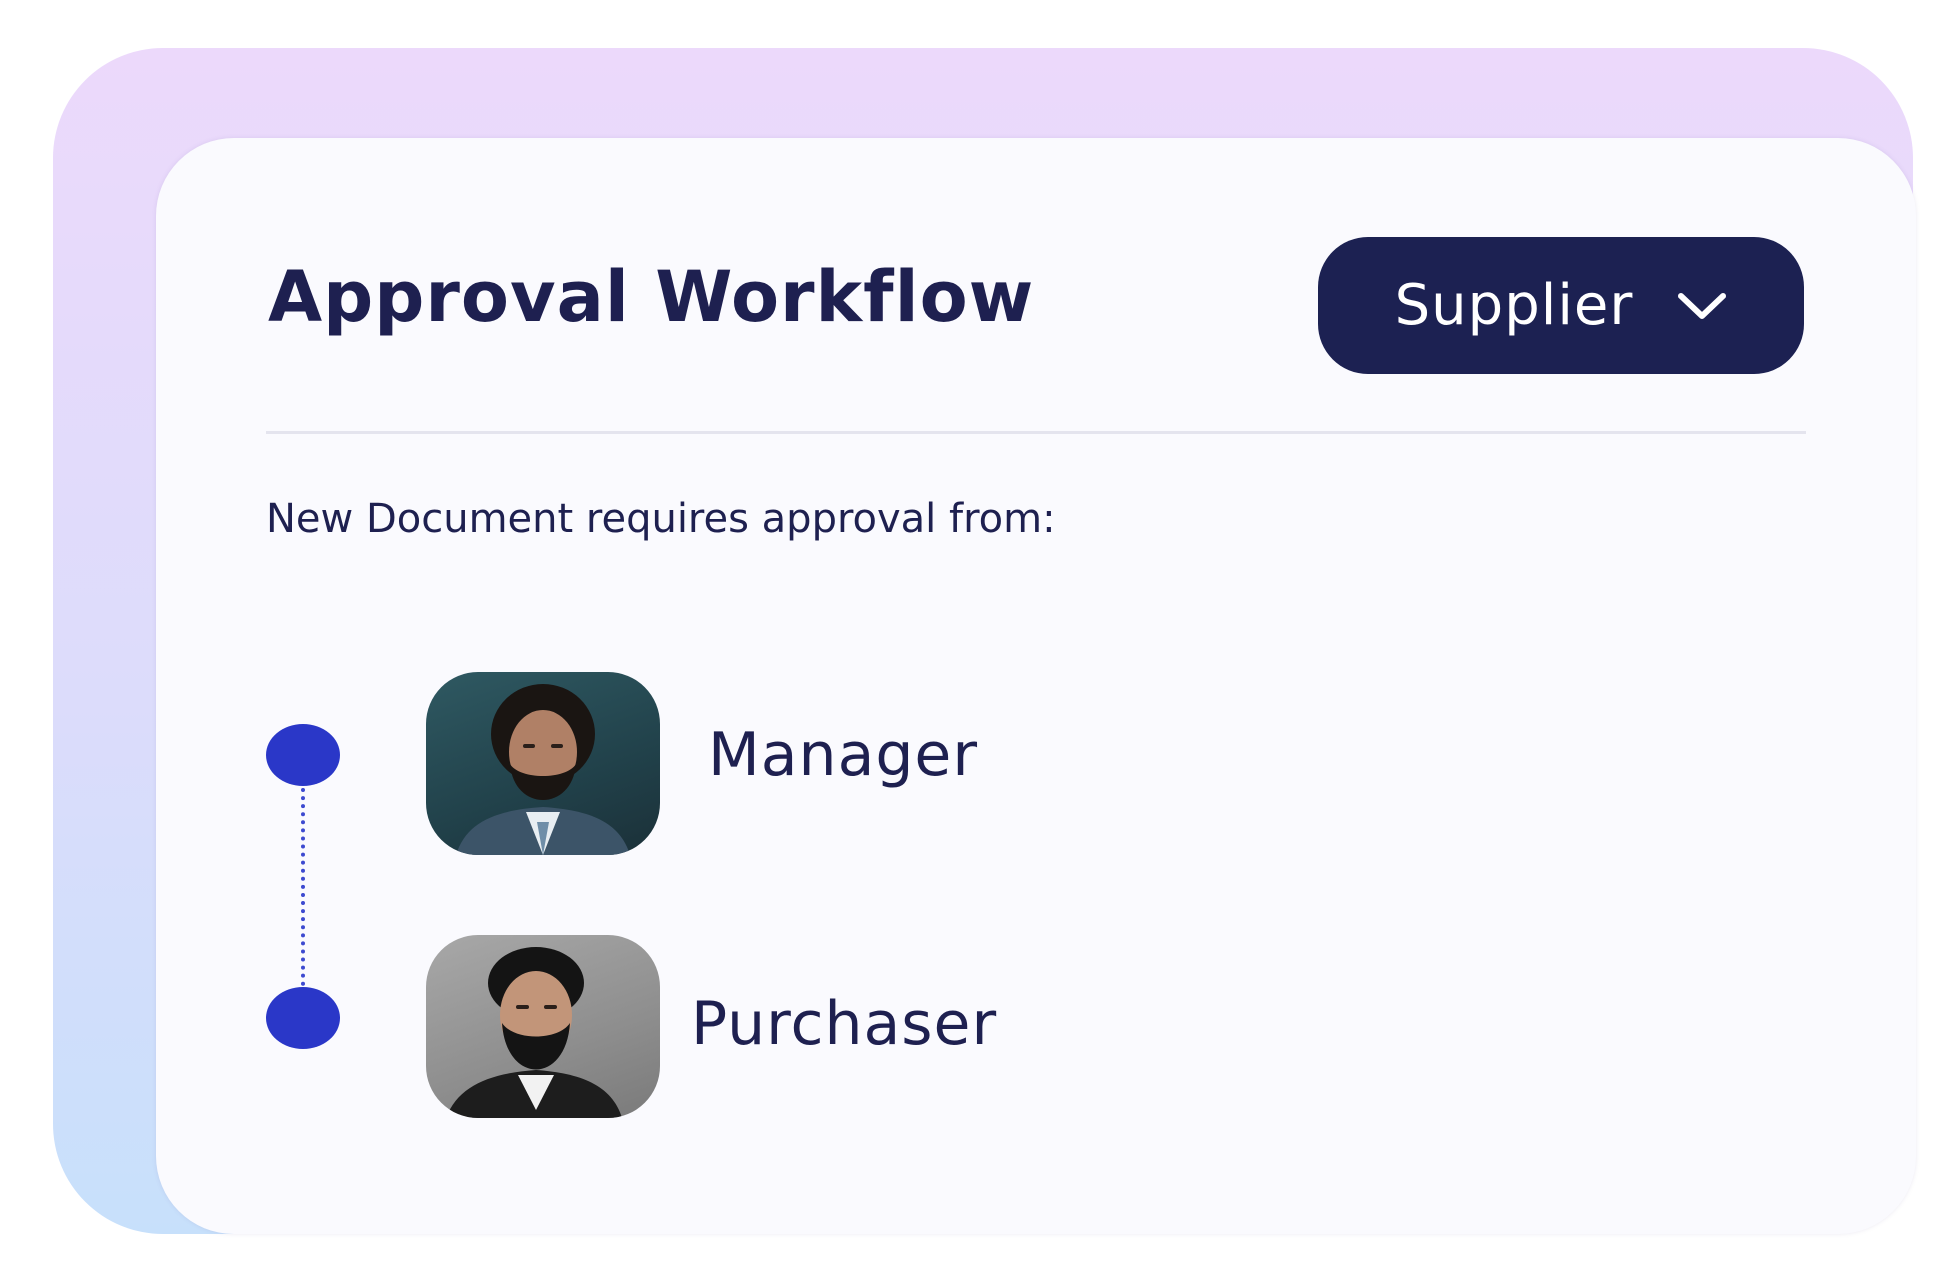  What do you see at coordinates (303, 1018) in the screenshot?
I see `timeline-dot-purchaser` at bounding box center [303, 1018].